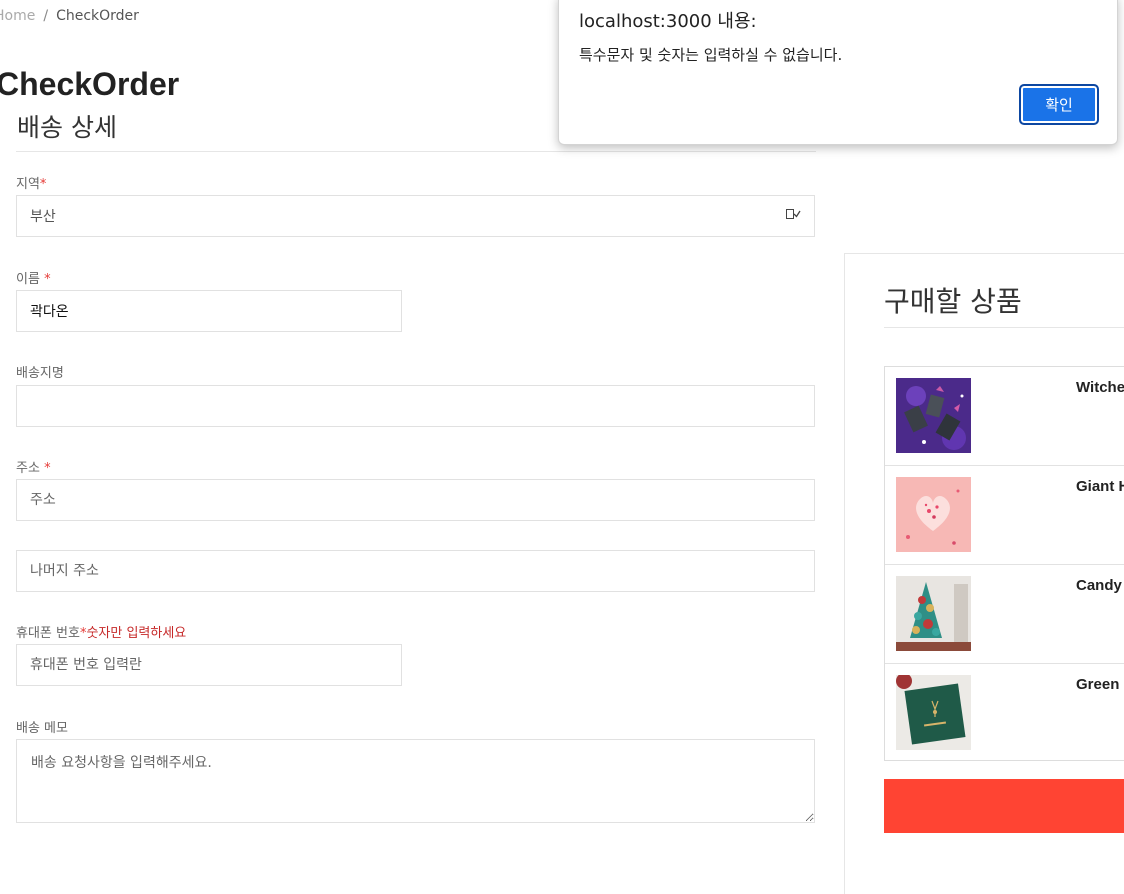  What do you see at coordinates (1099, 585) in the screenshot?
I see `product-name: Candy` at bounding box center [1099, 585].